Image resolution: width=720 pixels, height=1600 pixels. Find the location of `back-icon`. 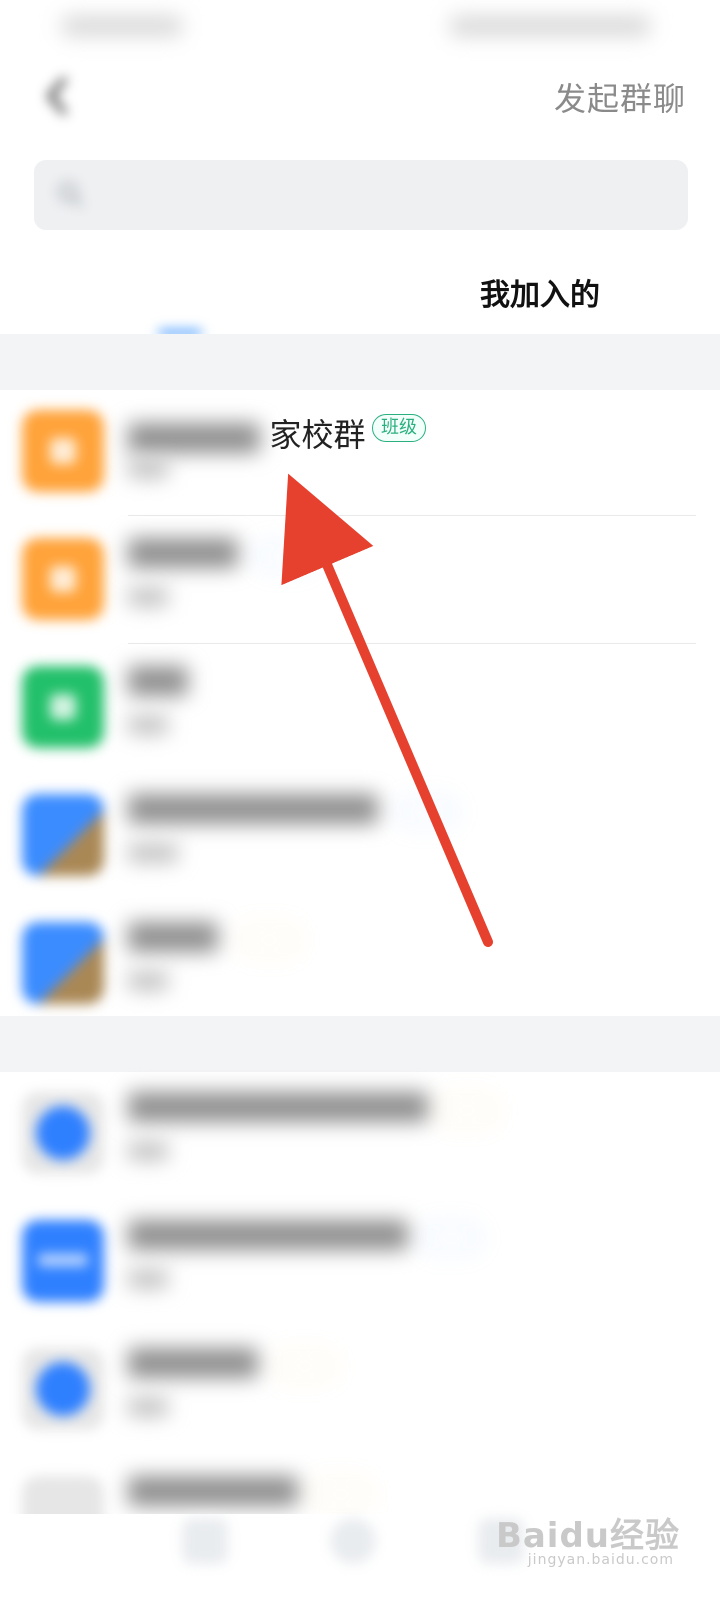

back-icon is located at coordinates (57, 96).